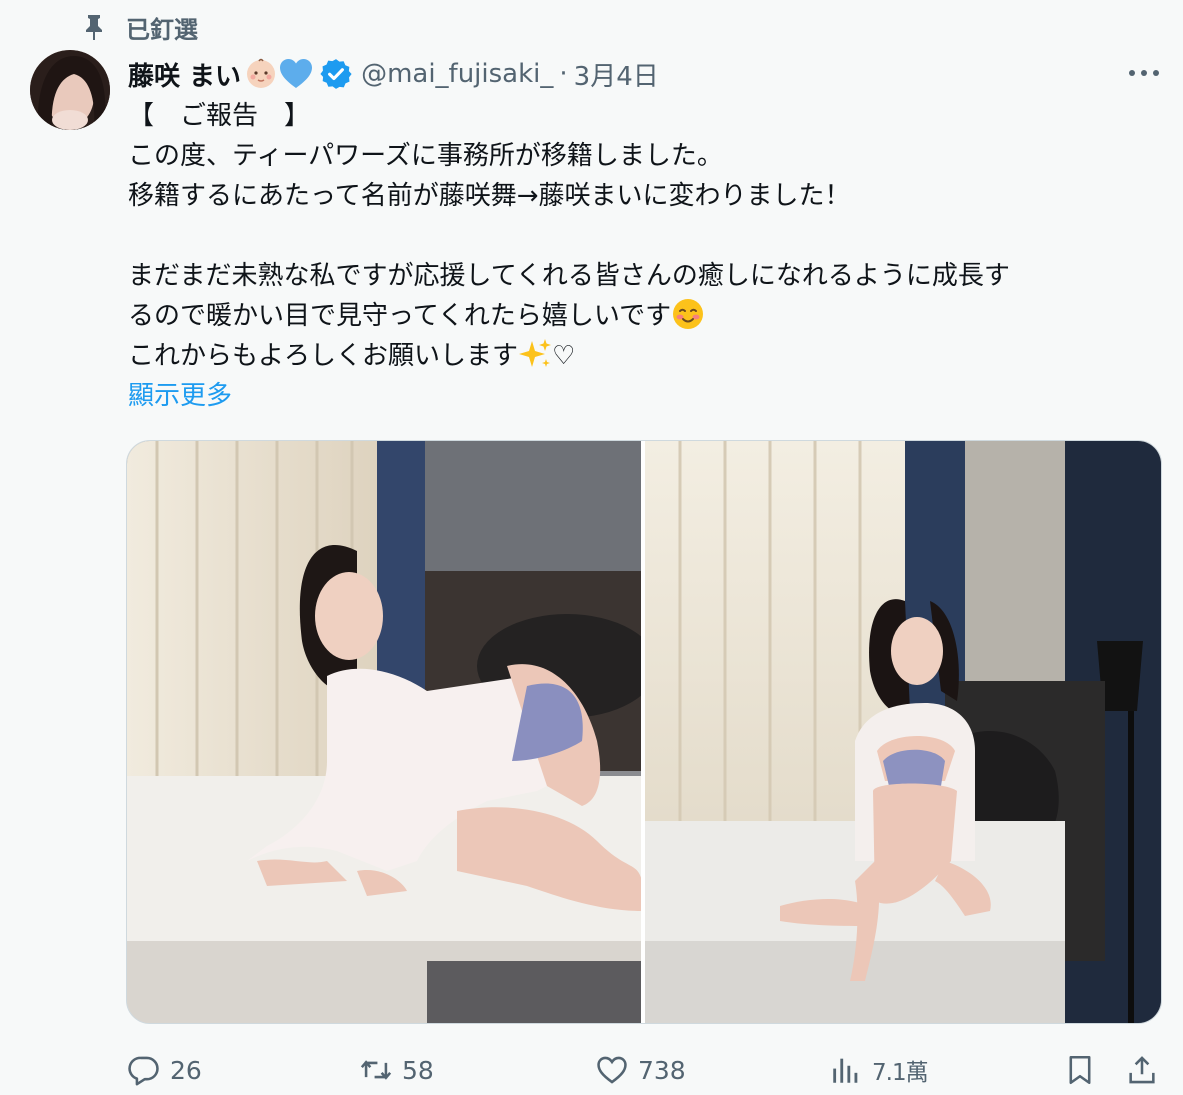 The image size is (1183, 1095). What do you see at coordinates (70, 90) in the screenshot?
I see `avatar` at bounding box center [70, 90].